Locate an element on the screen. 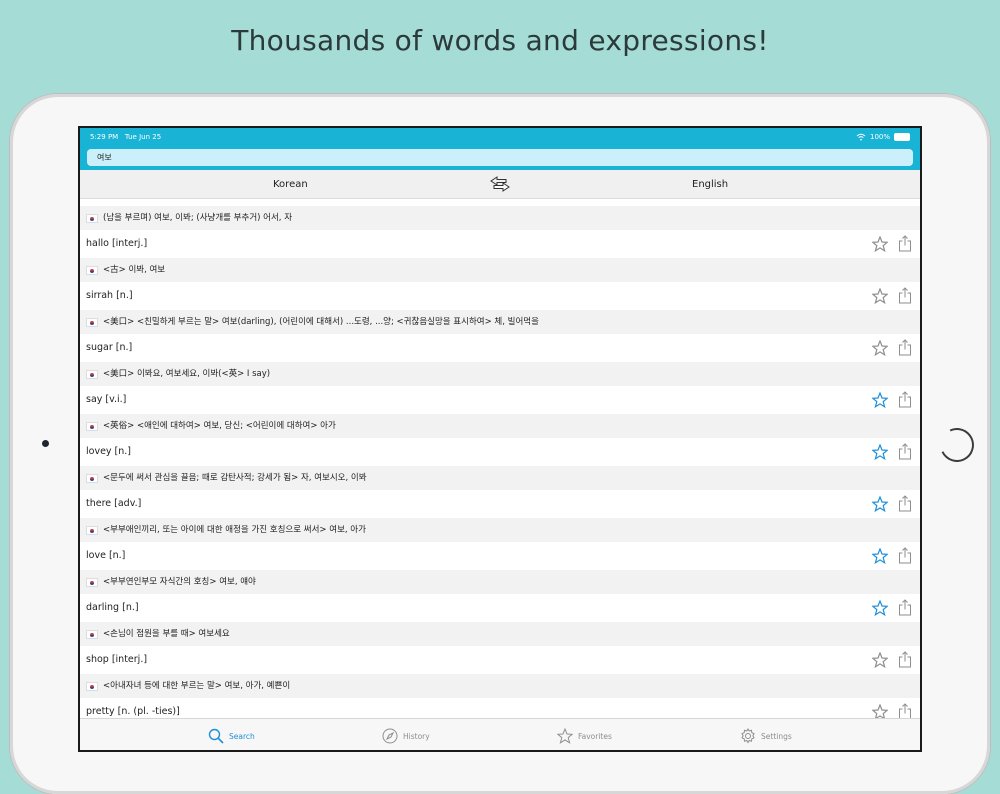 The image size is (1000, 794). status-bar: 5:29 PM Tue Jun 25 100% is located at coordinates (500, 137).